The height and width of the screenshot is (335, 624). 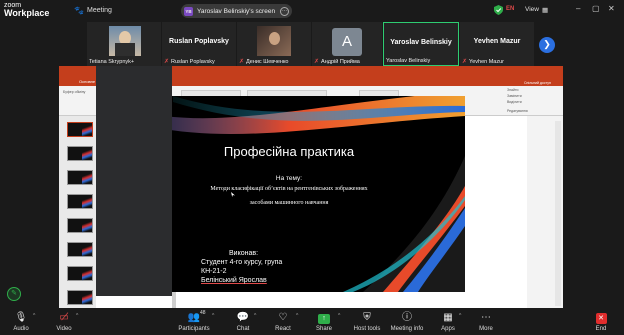 I want to click on overlay-panel, so click(x=134, y=181).